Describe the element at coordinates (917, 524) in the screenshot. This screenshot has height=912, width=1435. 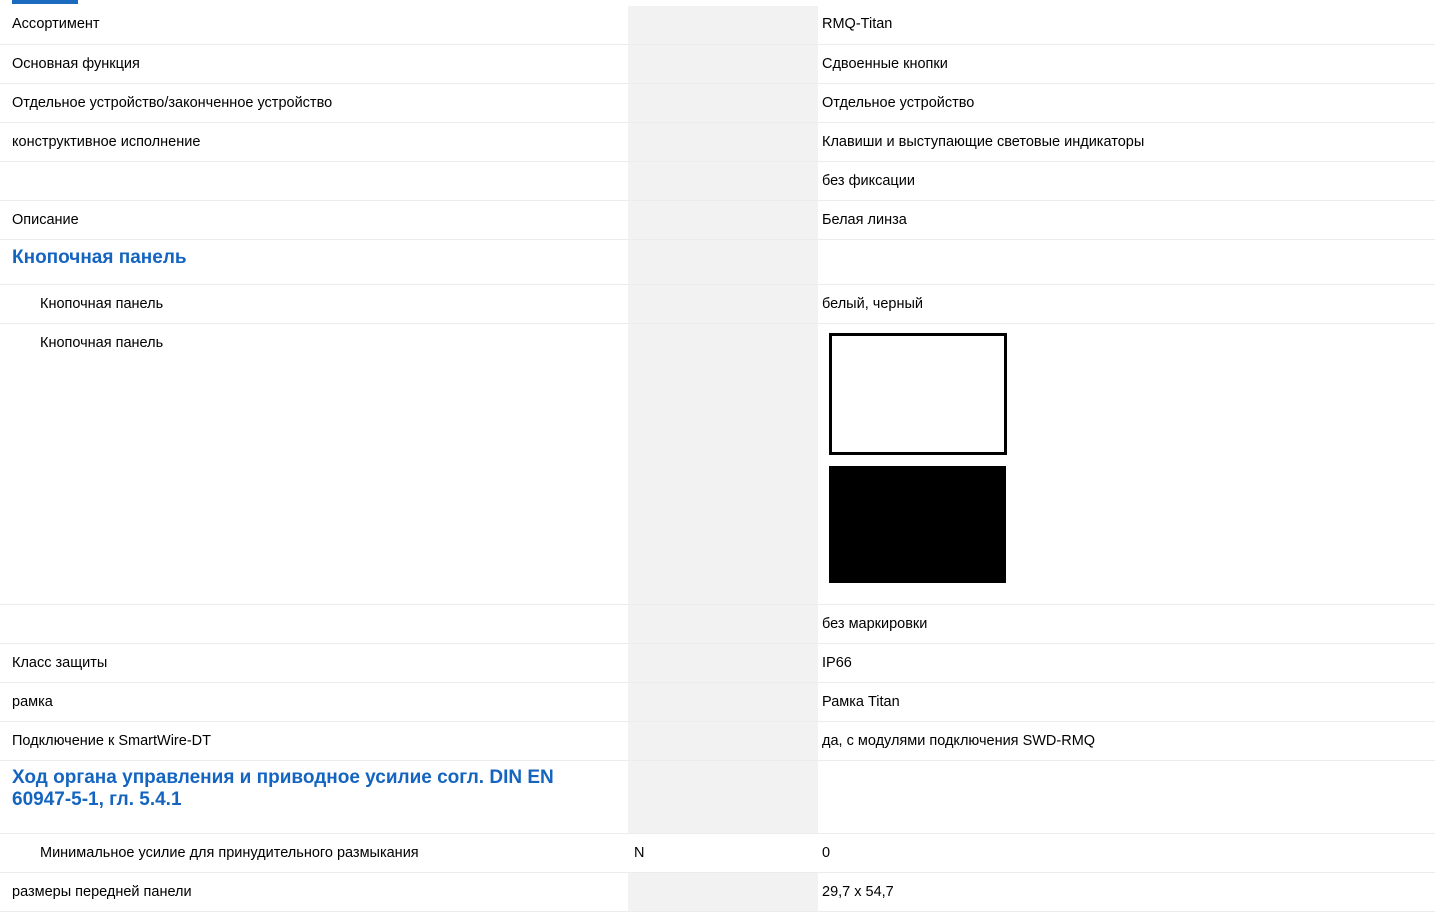
I see `black-color-swatch` at that location.